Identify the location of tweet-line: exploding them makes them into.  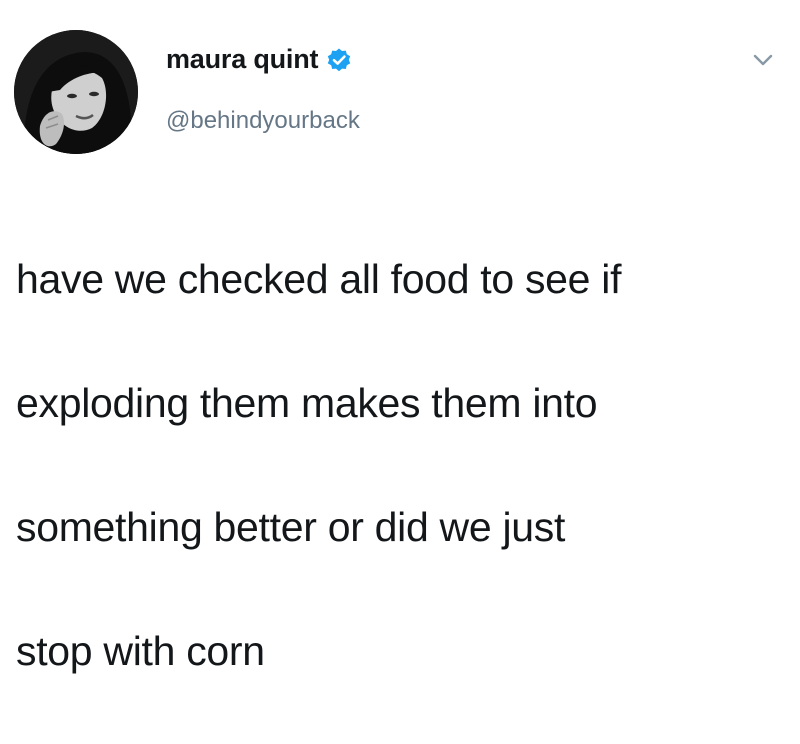
(307, 403).